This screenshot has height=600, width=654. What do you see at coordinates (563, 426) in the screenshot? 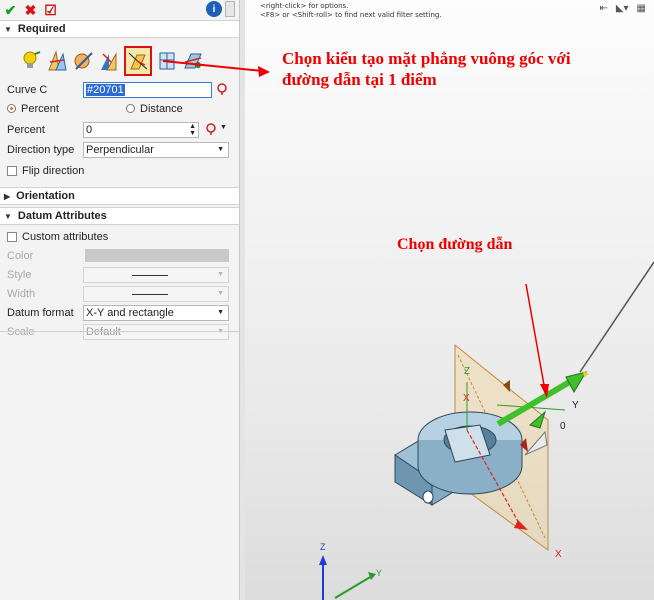
I see `axis-value-zero: 0` at bounding box center [563, 426].